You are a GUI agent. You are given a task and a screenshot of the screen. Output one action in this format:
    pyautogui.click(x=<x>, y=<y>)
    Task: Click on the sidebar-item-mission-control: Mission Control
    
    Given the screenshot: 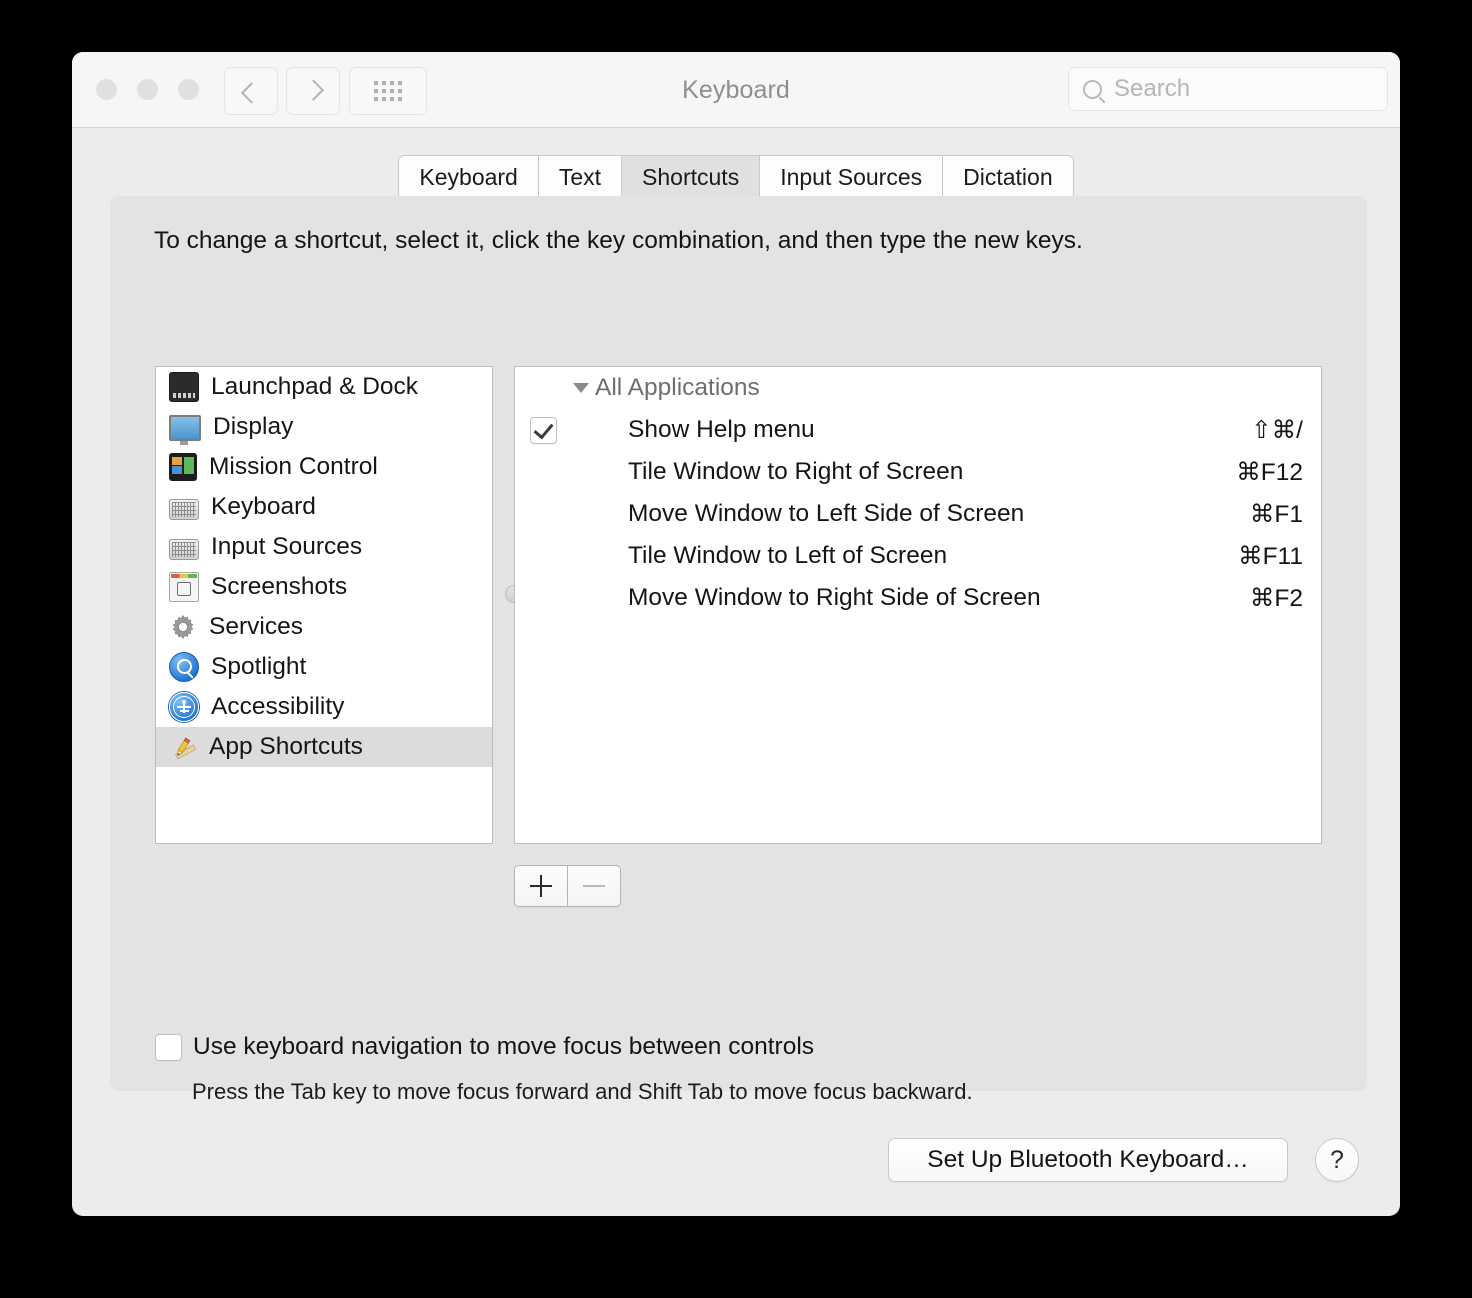 What is the action you would take?
    pyautogui.click(x=324, y=467)
    